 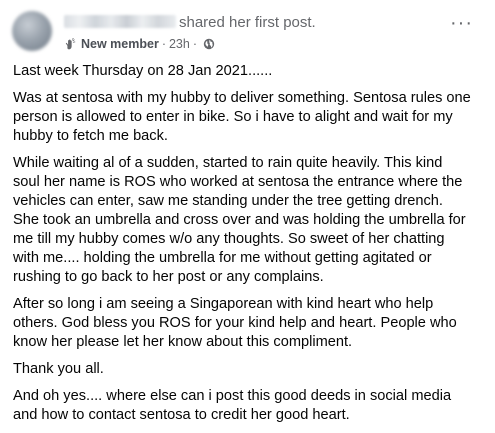 I want to click on paragraph-line: hubby to fetch me back., so click(x=90, y=136).